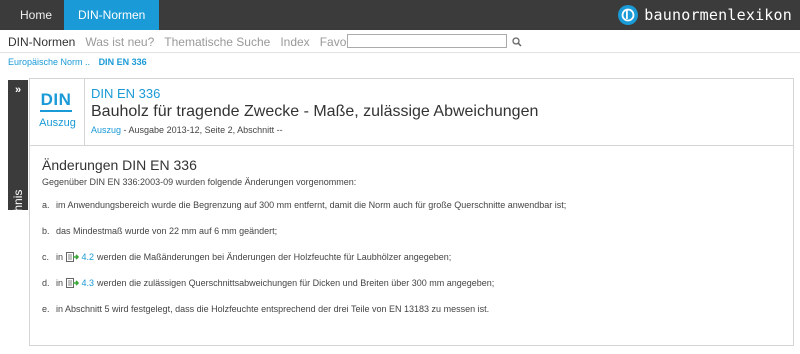 This screenshot has height=354, width=800. What do you see at coordinates (18, 237) in the screenshot?
I see `toc-label: Inhaltsverzeichnis` at bounding box center [18, 237].